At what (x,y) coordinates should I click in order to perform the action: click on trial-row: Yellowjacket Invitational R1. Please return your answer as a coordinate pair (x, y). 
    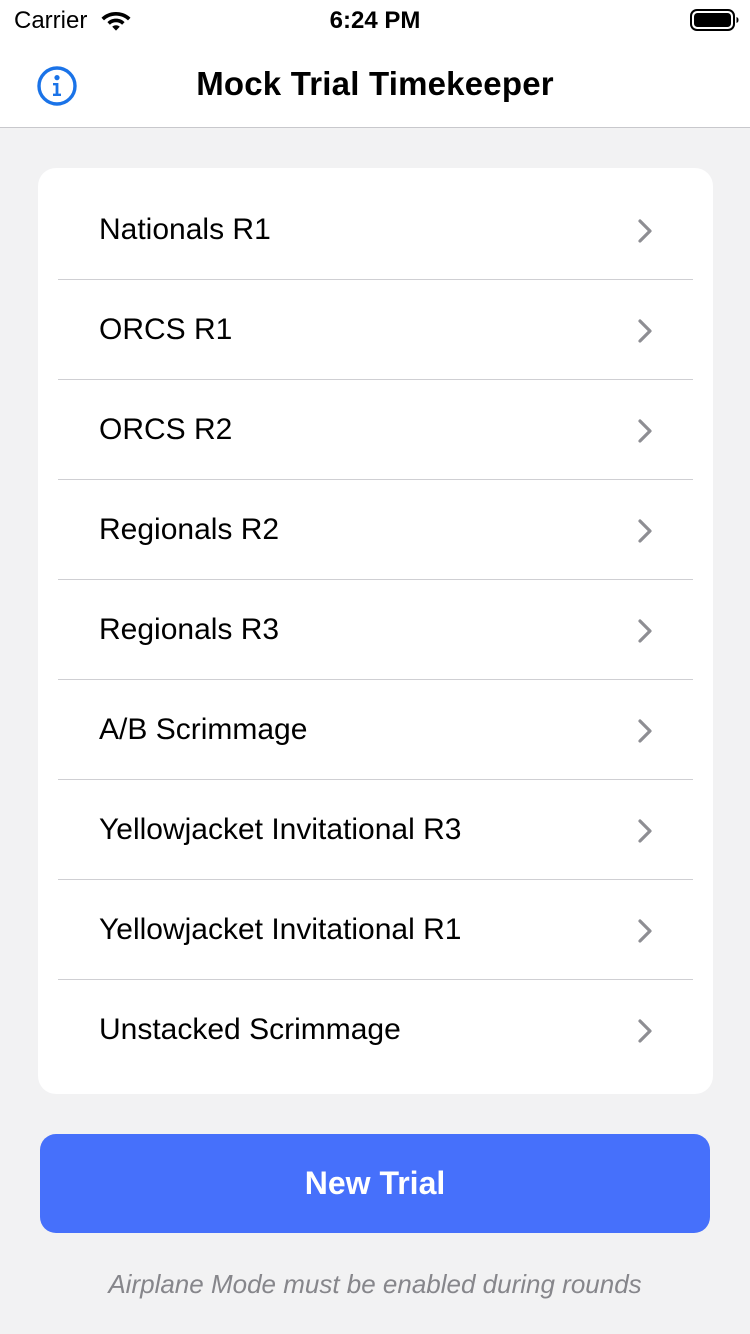
    Looking at the image, I should click on (375, 930).